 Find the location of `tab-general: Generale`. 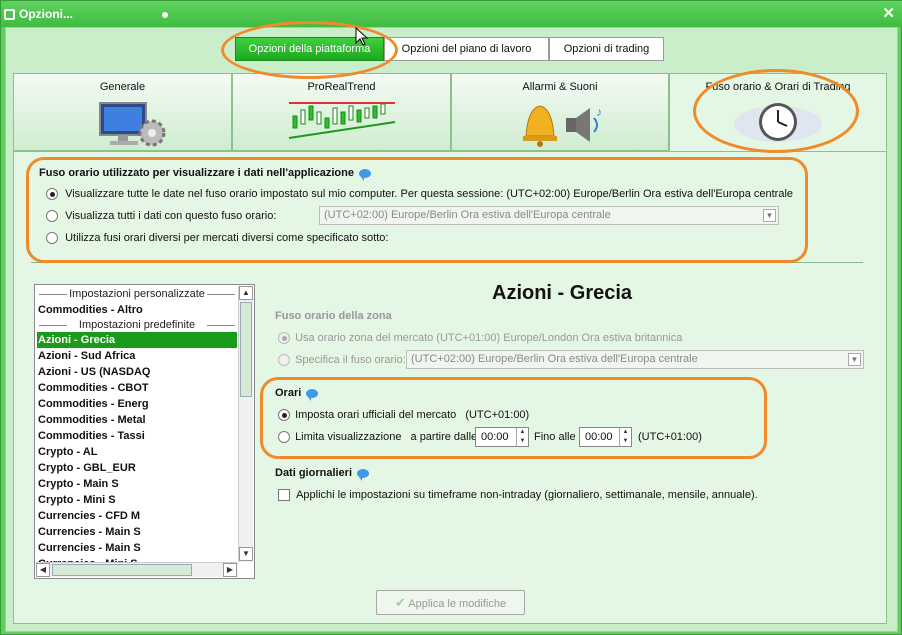

tab-general: Generale is located at coordinates (122, 112).